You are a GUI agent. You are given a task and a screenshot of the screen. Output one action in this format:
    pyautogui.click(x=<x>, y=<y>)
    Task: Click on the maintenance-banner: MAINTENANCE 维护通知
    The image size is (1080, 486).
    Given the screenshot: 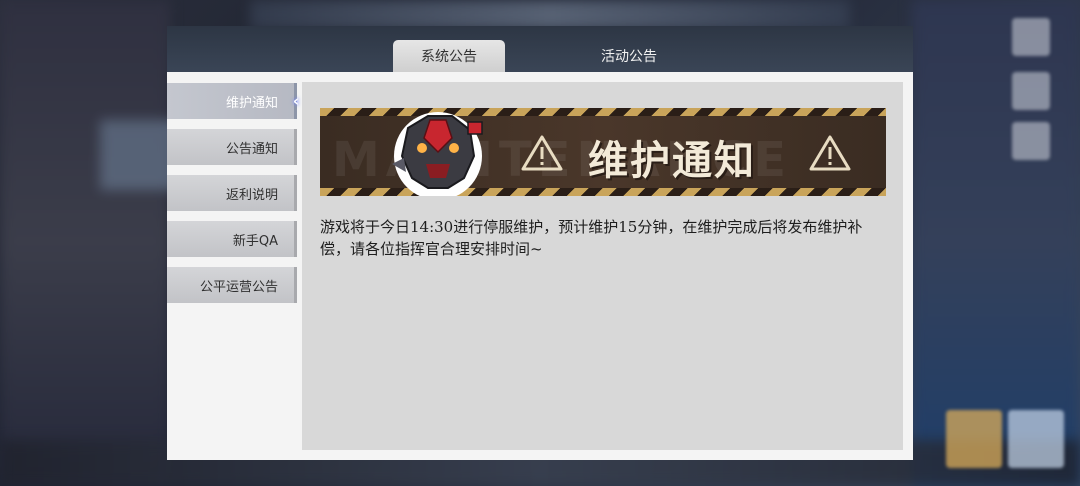 What is the action you would take?
    pyautogui.click(x=603, y=152)
    